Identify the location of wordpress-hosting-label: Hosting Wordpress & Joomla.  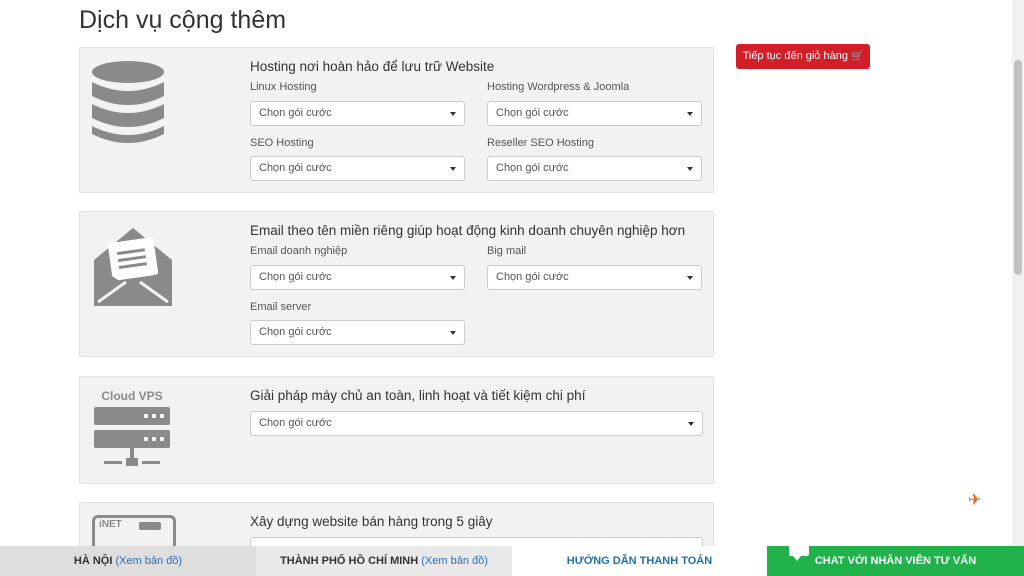
(558, 87).